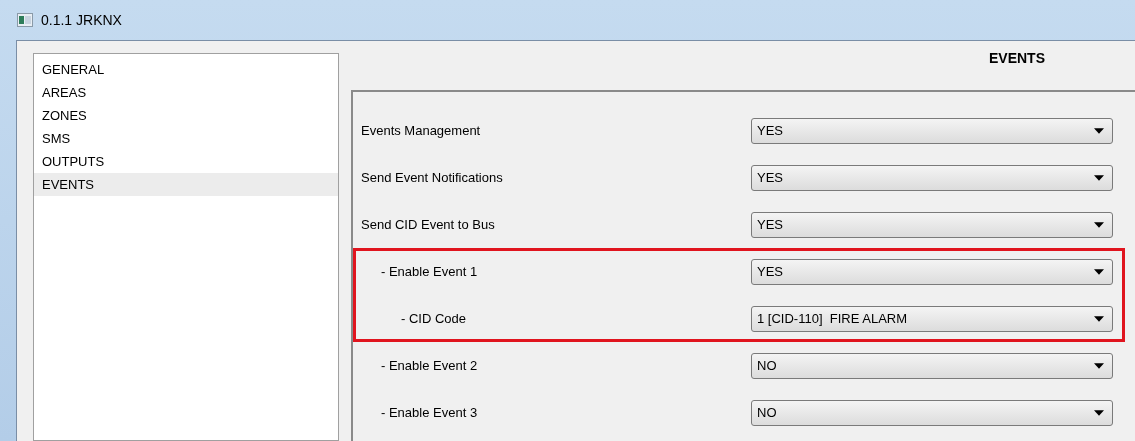  What do you see at coordinates (25, 20) in the screenshot?
I see `app-icon` at bounding box center [25, 20].